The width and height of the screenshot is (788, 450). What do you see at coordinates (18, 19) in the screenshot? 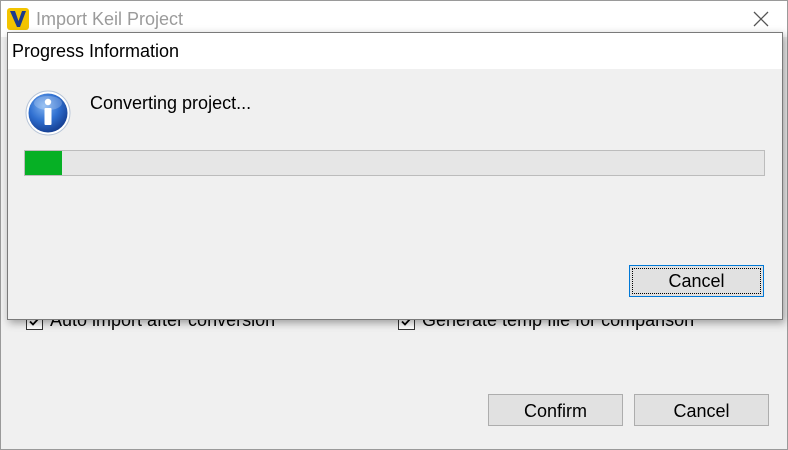
I see `app-logo-icon` at bounding box center [18, 19].